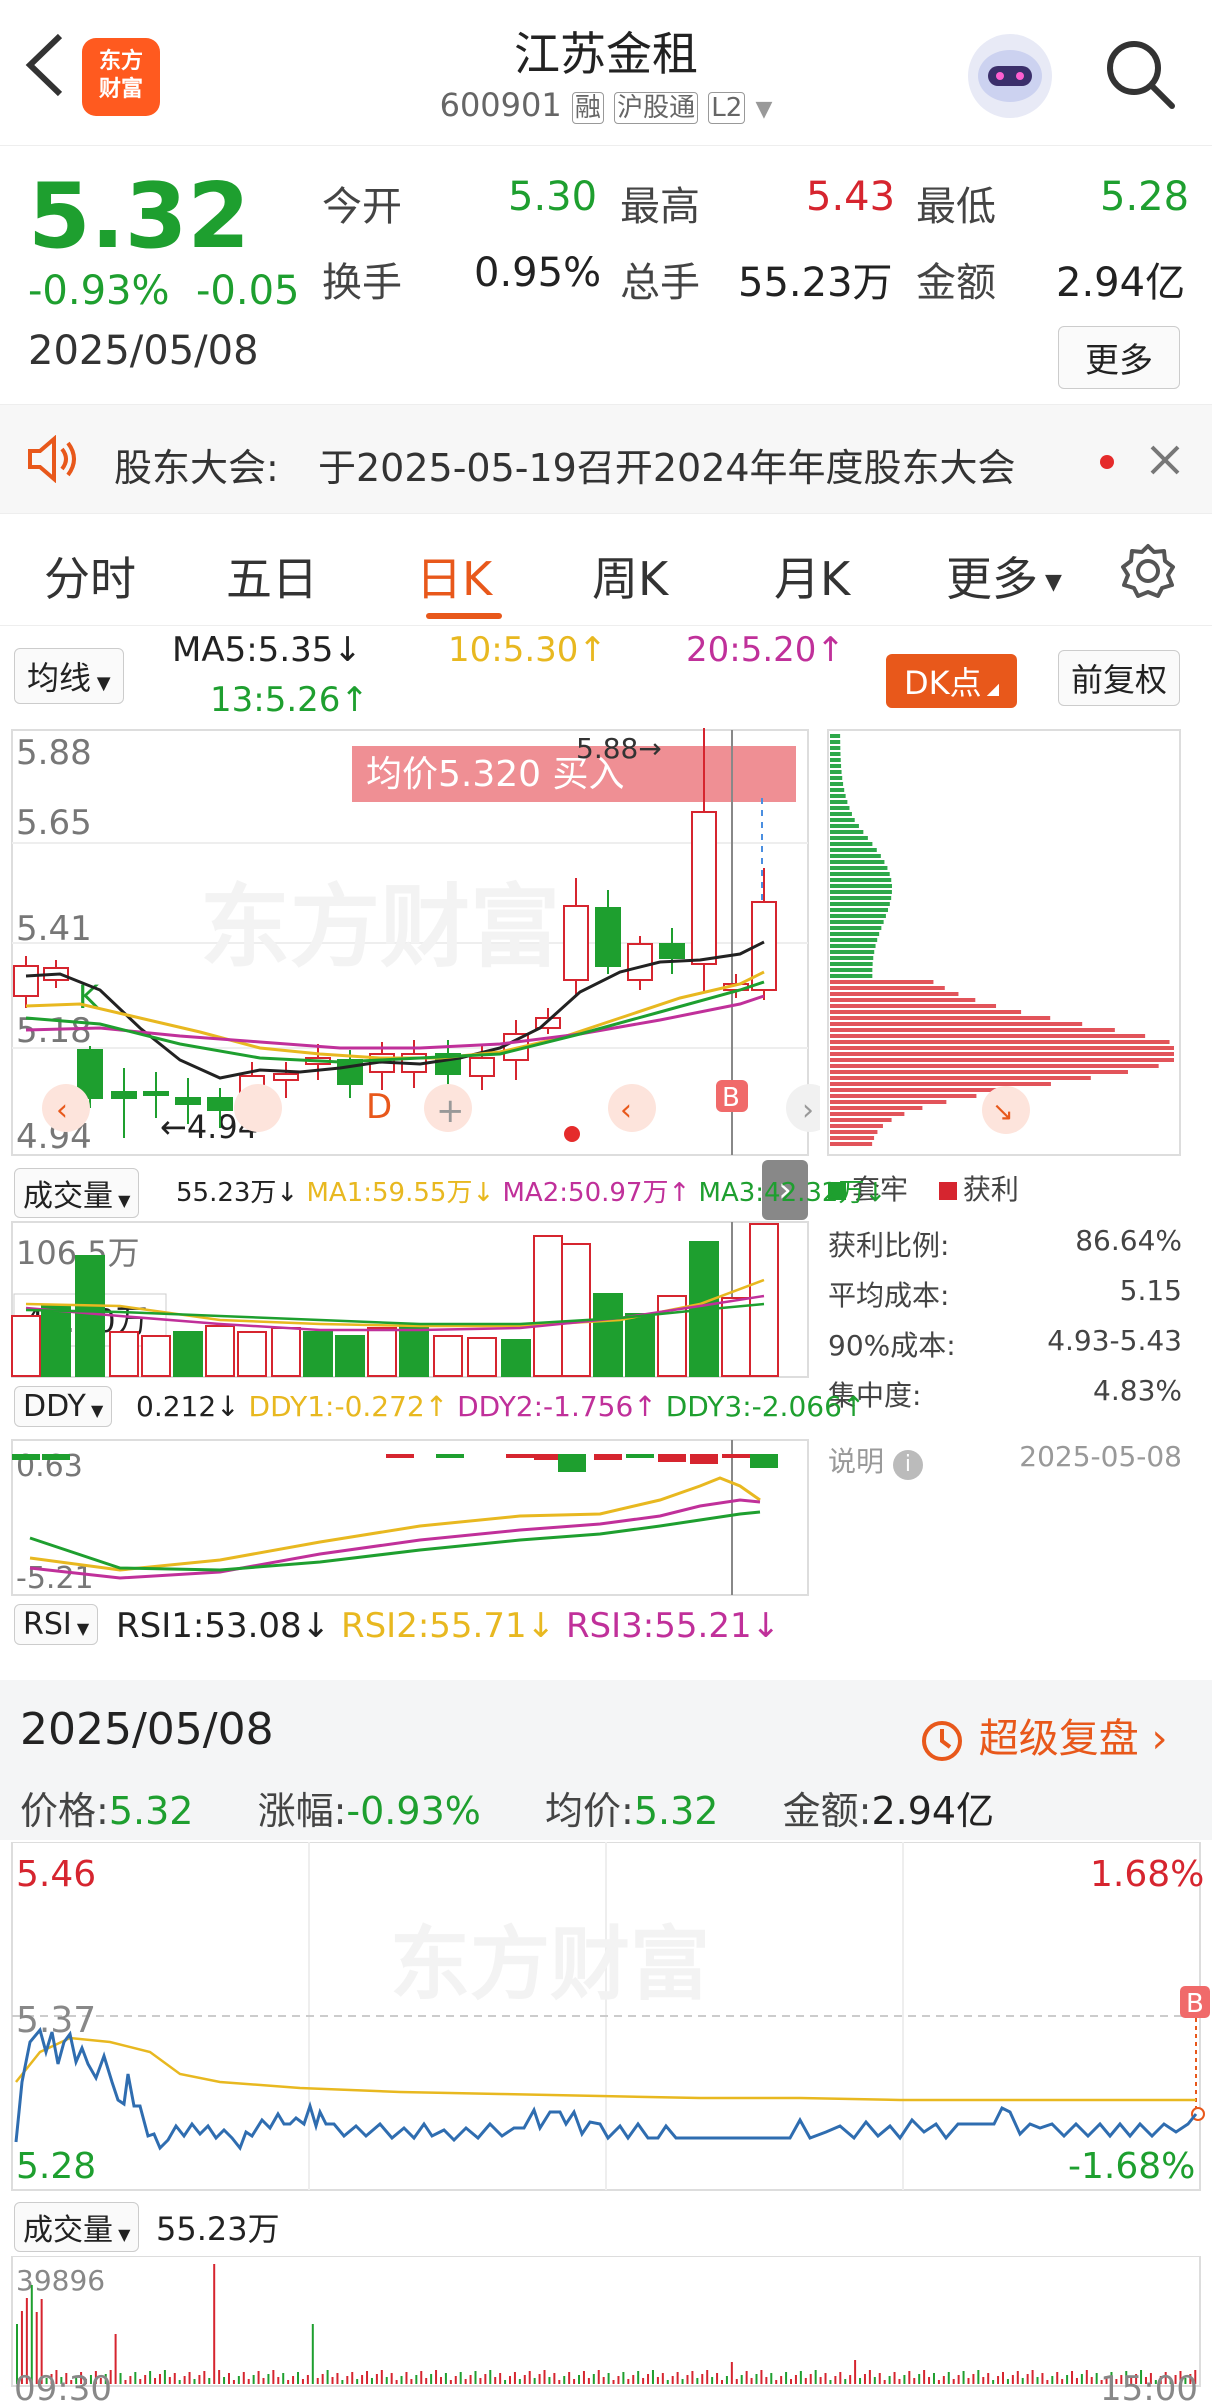 The width and height of the screenshot is (1212, 2402). What do you see at coordinates (77, 1193) in the screenshot?
I see `volume-select: 成交量 ▼` at bounding box center [77, 1193].